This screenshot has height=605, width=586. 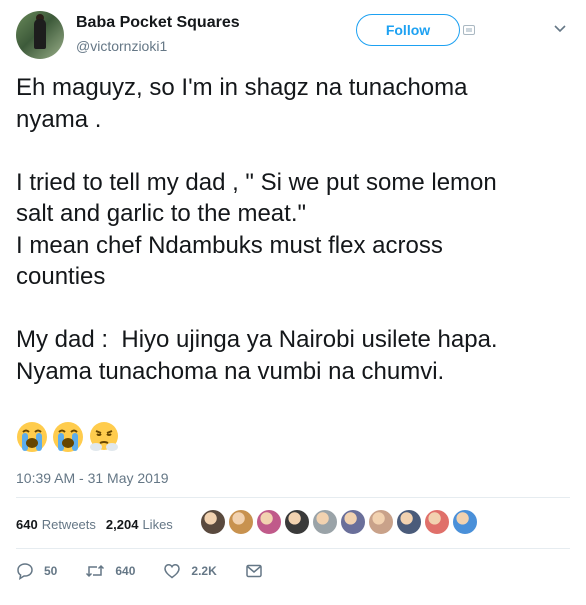 I want to click on like-button: 2.2K, so click(x=190, y=571).